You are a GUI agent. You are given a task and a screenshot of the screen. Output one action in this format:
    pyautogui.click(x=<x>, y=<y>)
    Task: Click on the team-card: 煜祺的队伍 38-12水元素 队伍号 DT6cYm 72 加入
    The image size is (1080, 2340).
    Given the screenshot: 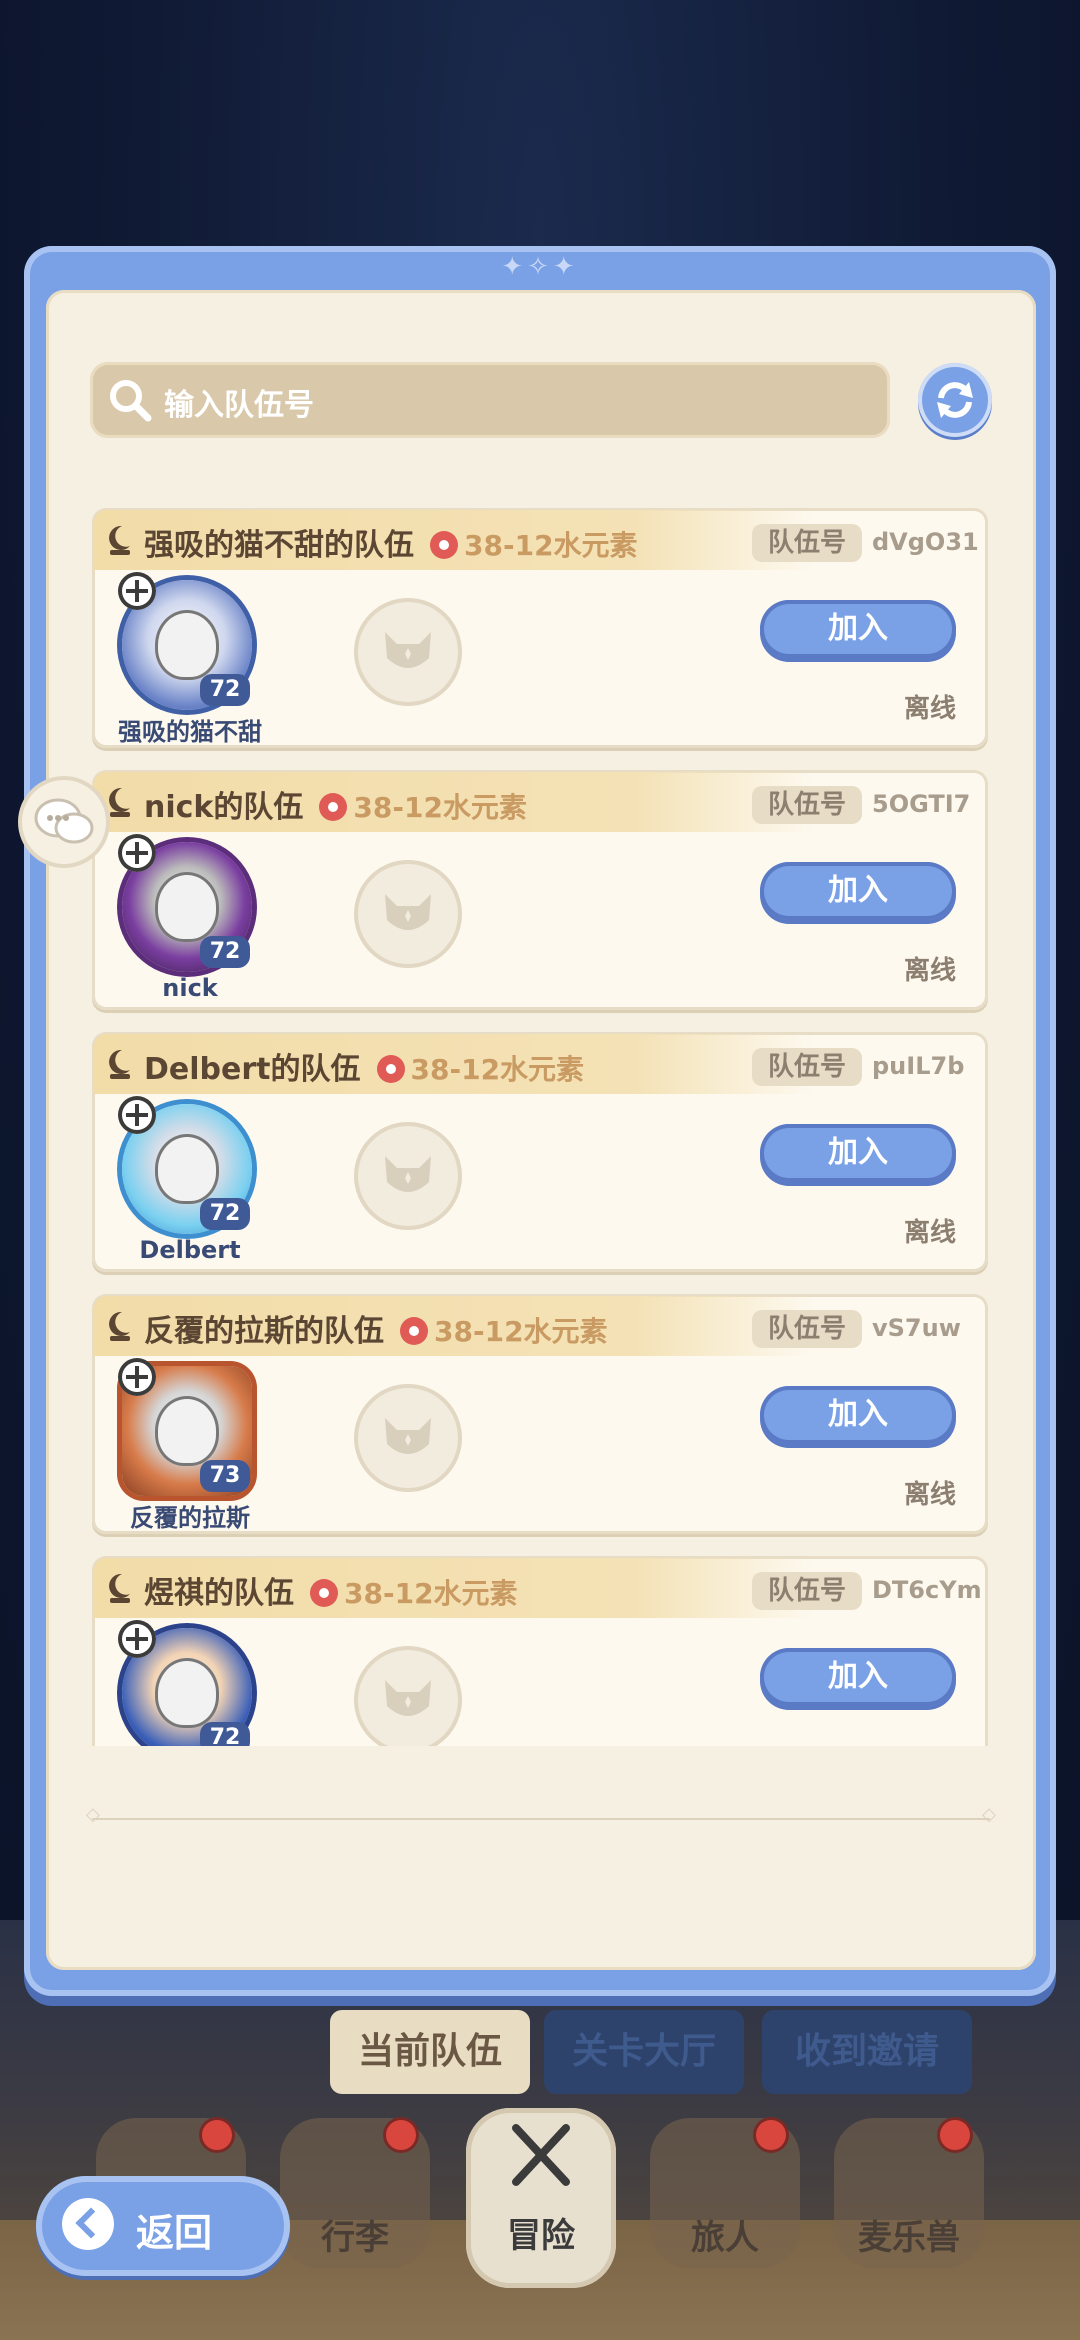 What is the action you would take?
    pyautogui.click(x=540, y=1651)
    